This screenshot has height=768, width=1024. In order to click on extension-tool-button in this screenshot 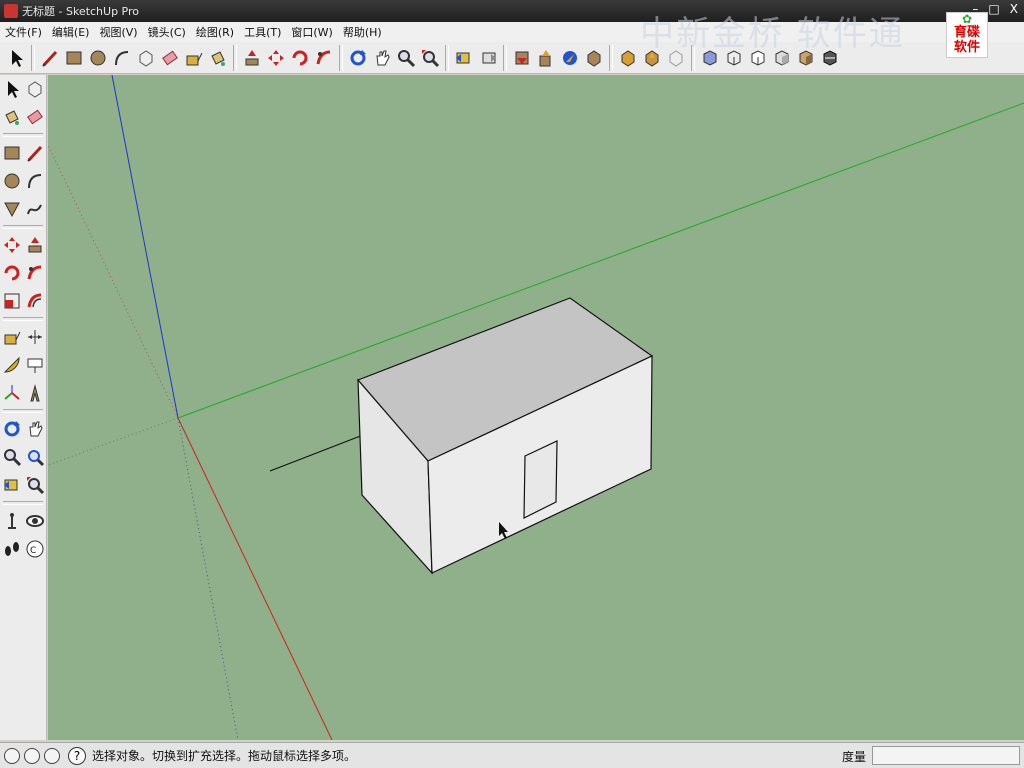, I will do `click(594, 58)`.